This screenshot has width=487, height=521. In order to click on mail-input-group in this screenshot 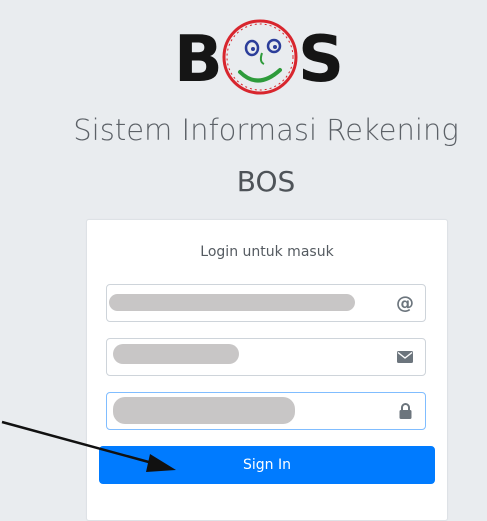, I will do `click(266, 357)`.